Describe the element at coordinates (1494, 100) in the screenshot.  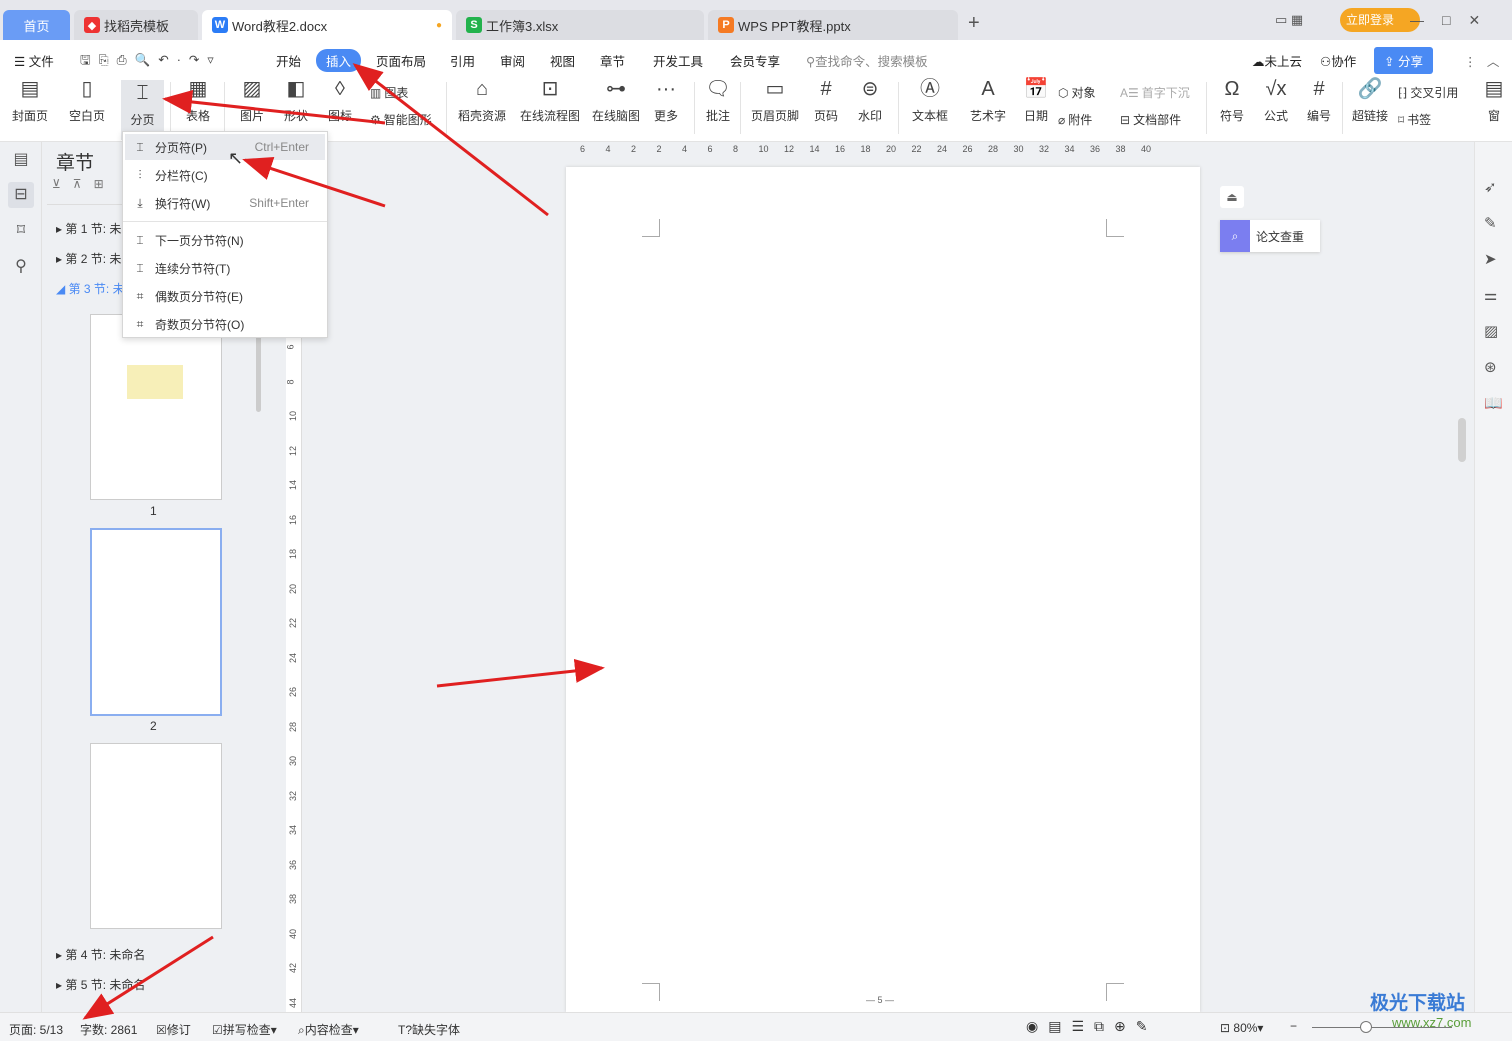
I see `window-button: ▤ 窗` at that location.